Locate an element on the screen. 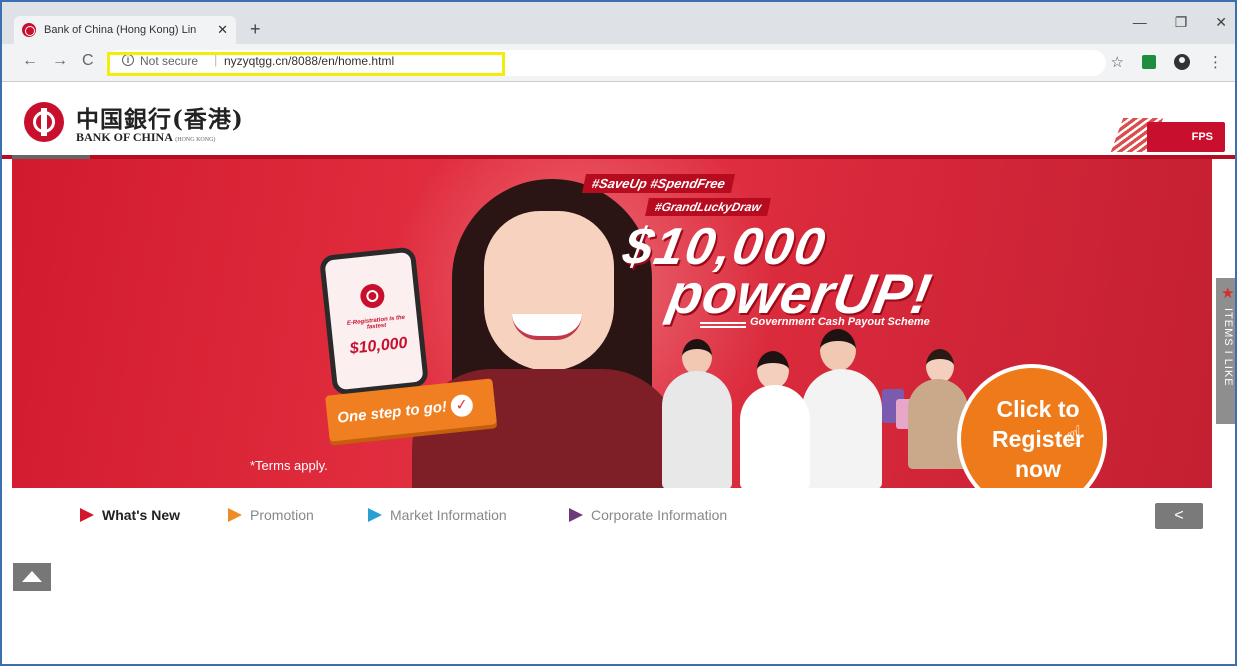  browser-tab: Bank of China (Hong Kong) Lin ✕ is located at coordinates (125, 30).